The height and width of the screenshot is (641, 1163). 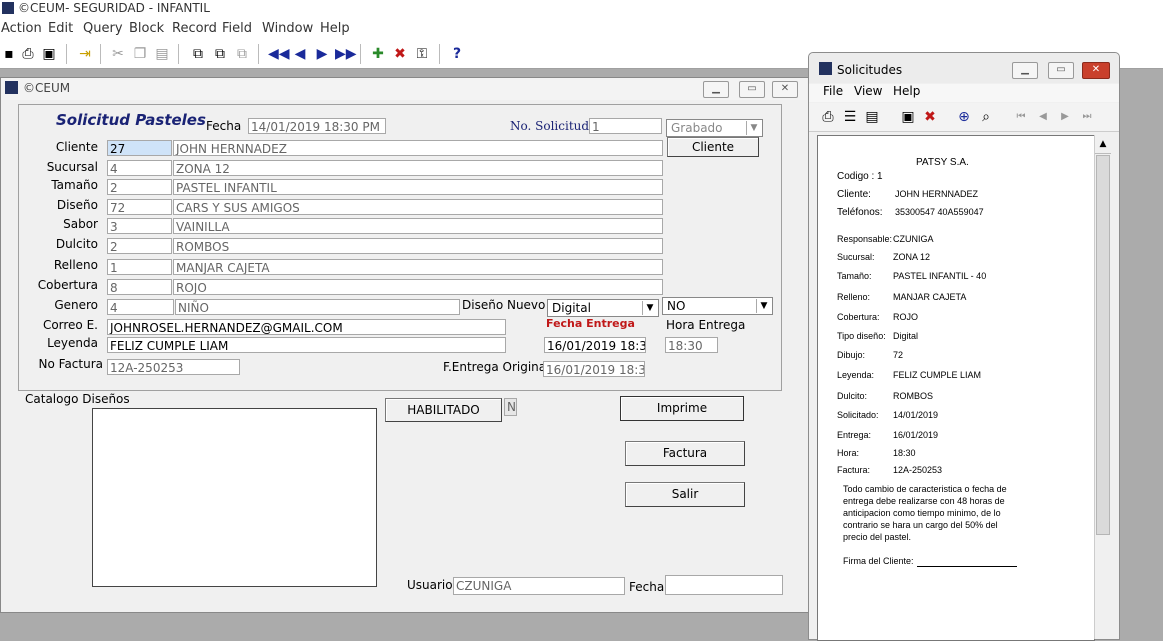 I want to click on cut-icon: ✂, so click(x=118, y=54).